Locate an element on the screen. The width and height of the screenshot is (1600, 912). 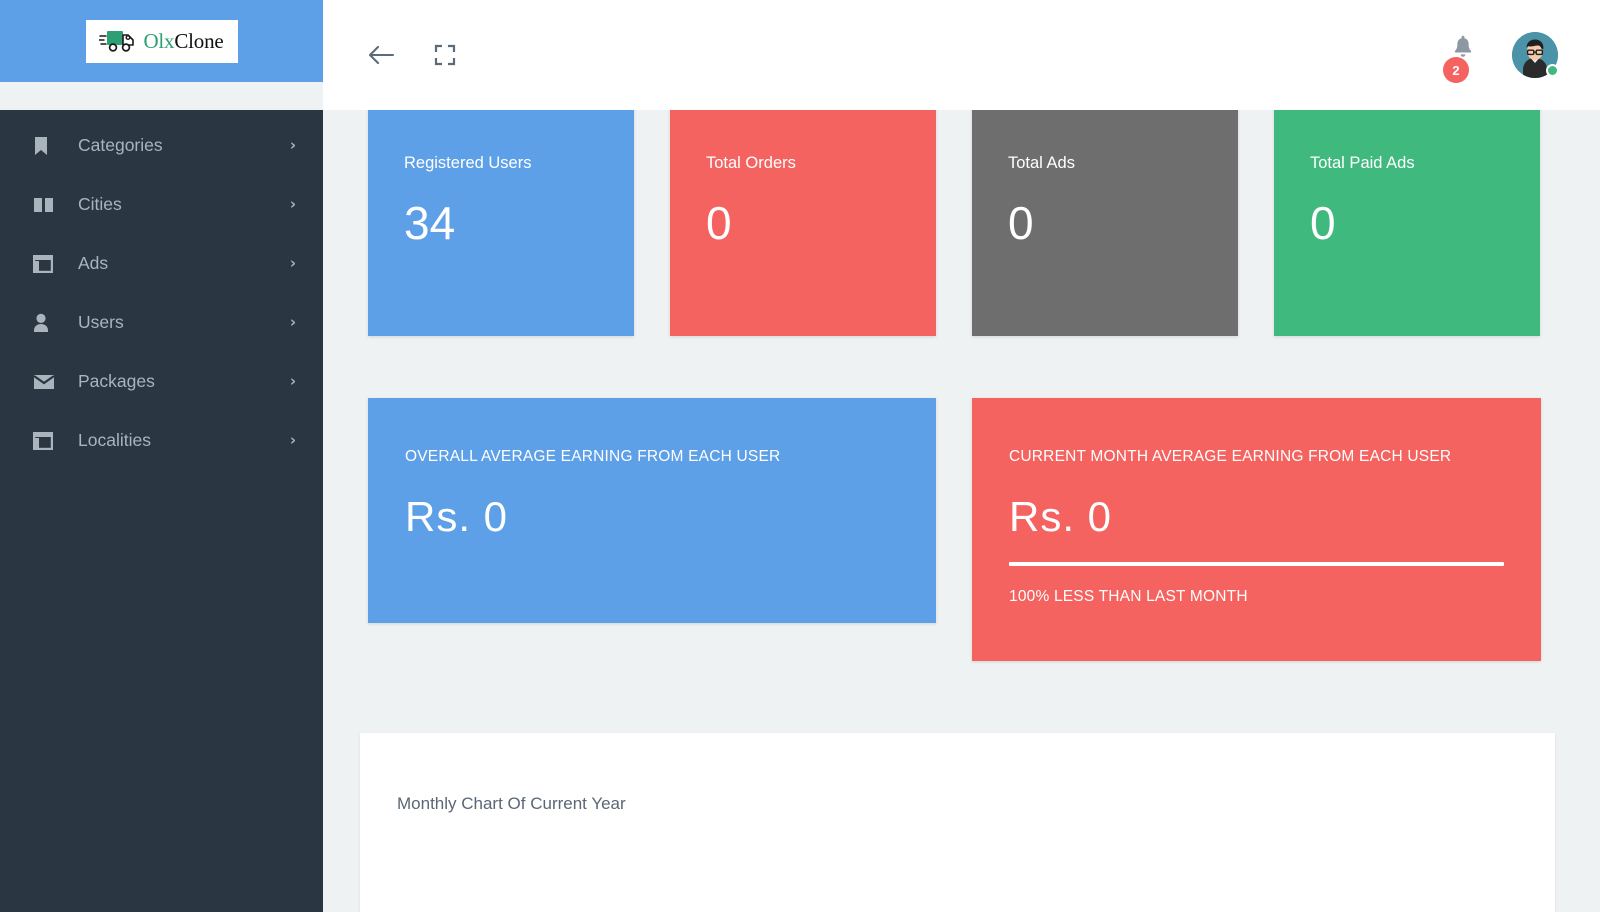
user-icon is located at coordinates (46, 323).